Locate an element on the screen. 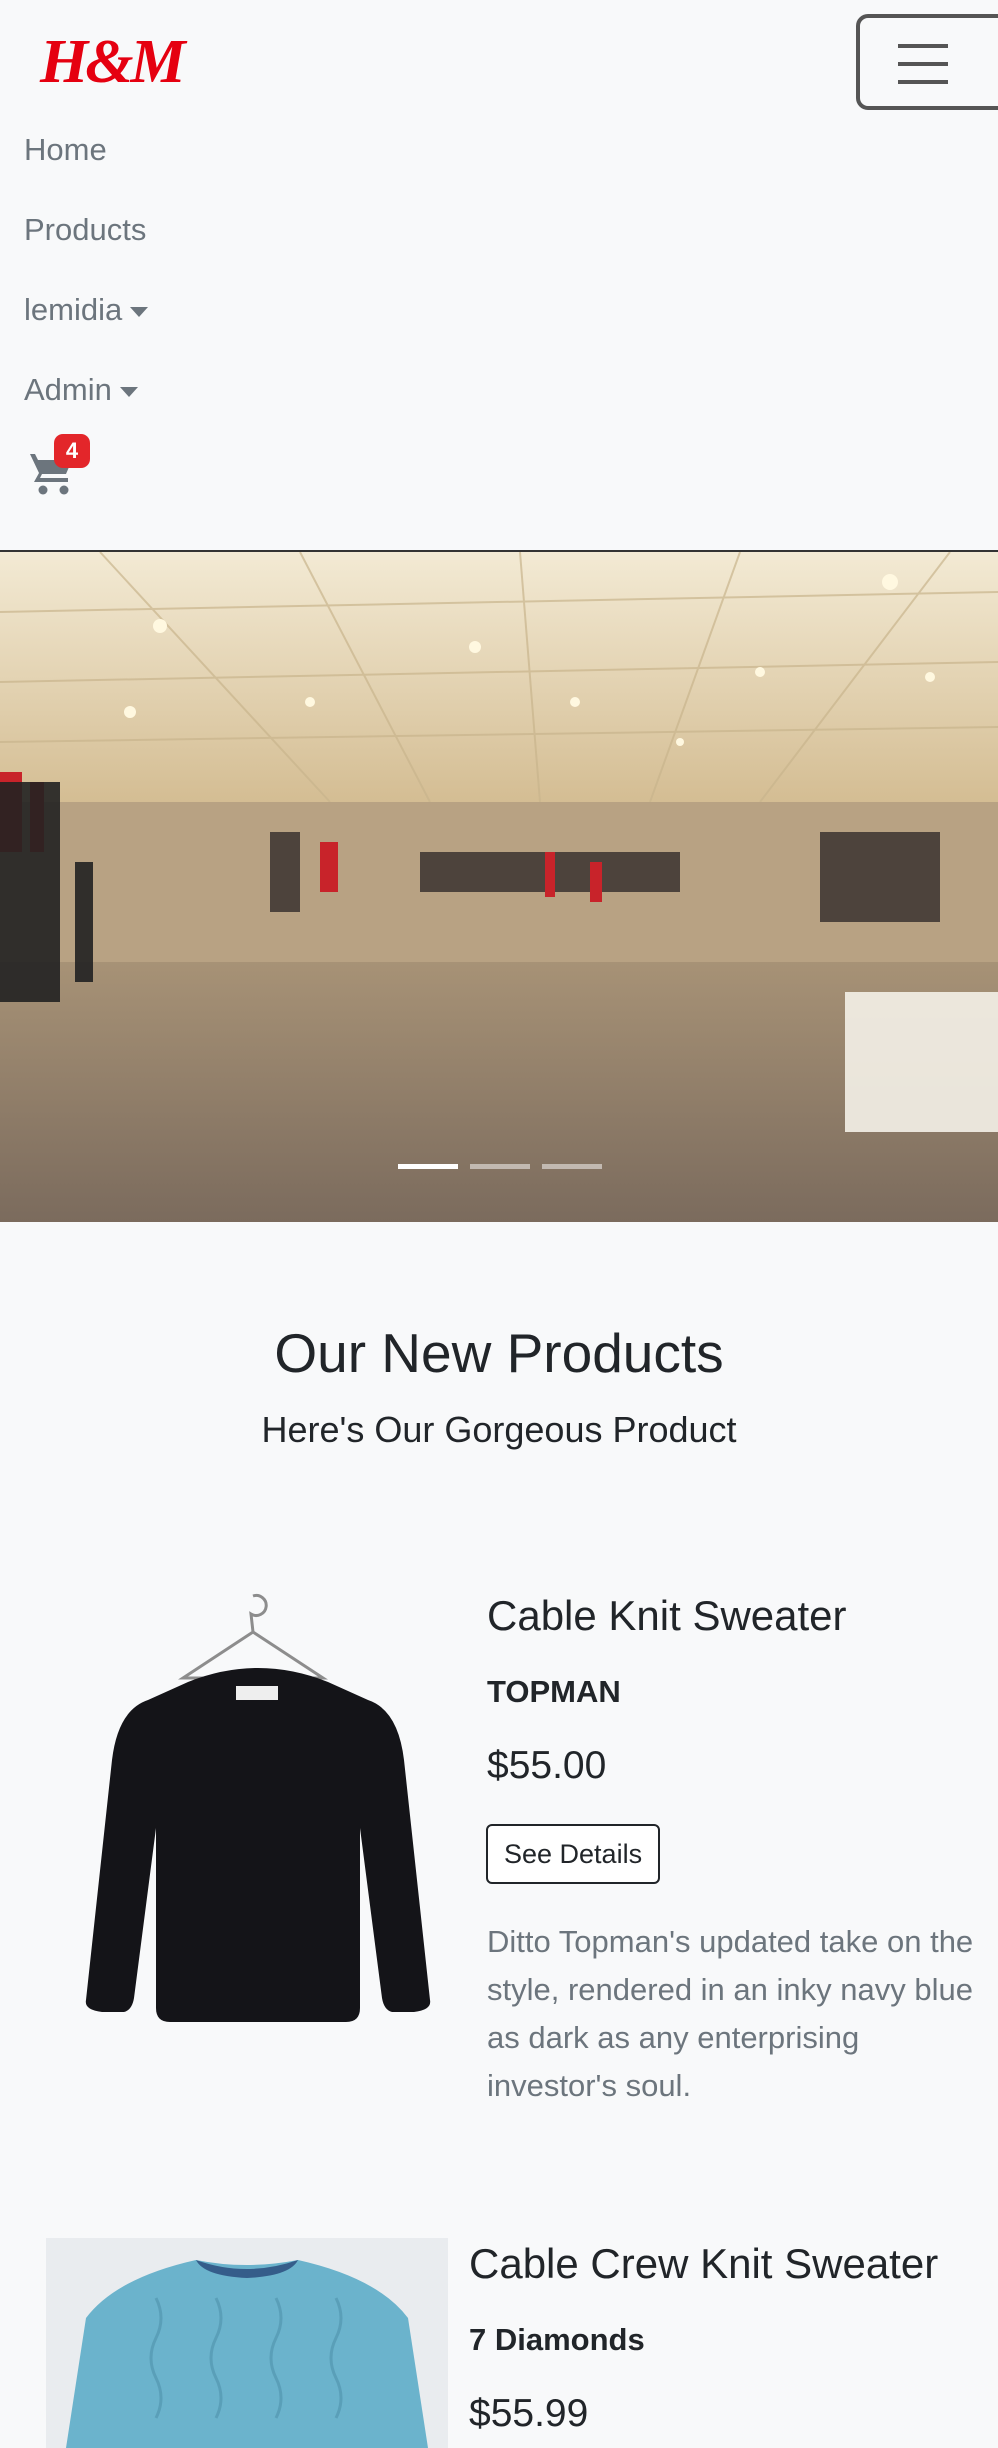 This screenshot has width=998, height=2448. nav-item-label: lemidia is located at coordinates (73, 309).